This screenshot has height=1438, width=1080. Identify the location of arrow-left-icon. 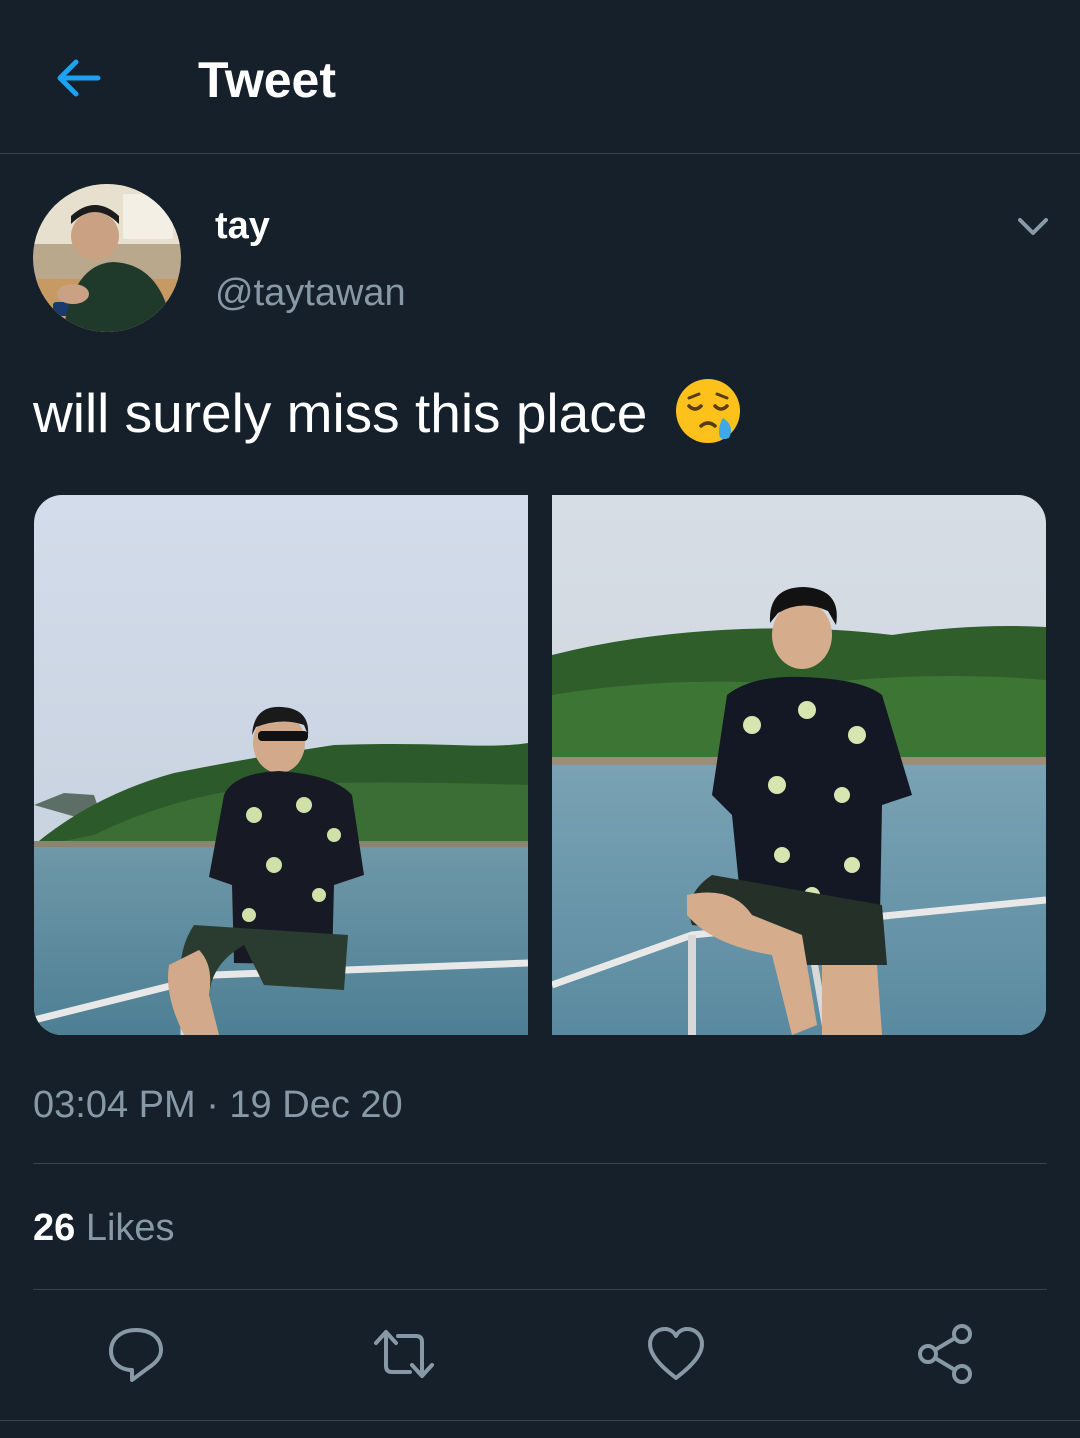
(79, 78).